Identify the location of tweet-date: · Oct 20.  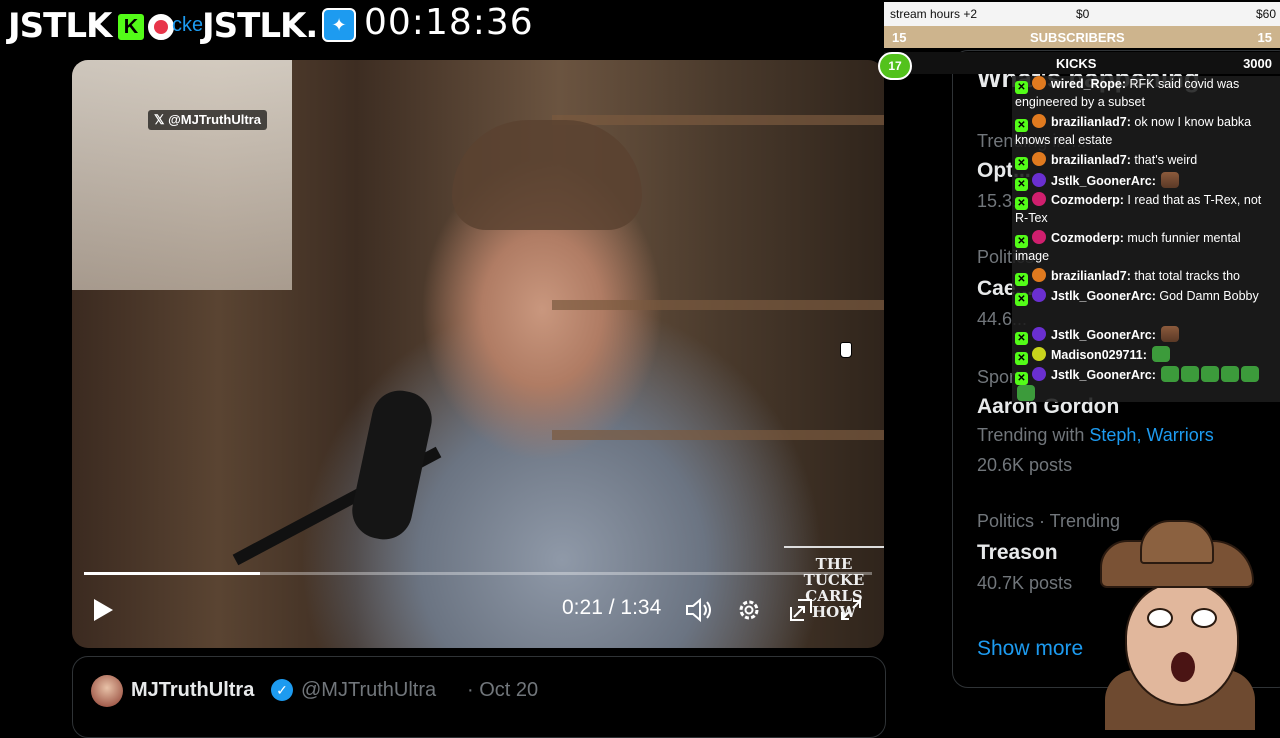
(502, 690).